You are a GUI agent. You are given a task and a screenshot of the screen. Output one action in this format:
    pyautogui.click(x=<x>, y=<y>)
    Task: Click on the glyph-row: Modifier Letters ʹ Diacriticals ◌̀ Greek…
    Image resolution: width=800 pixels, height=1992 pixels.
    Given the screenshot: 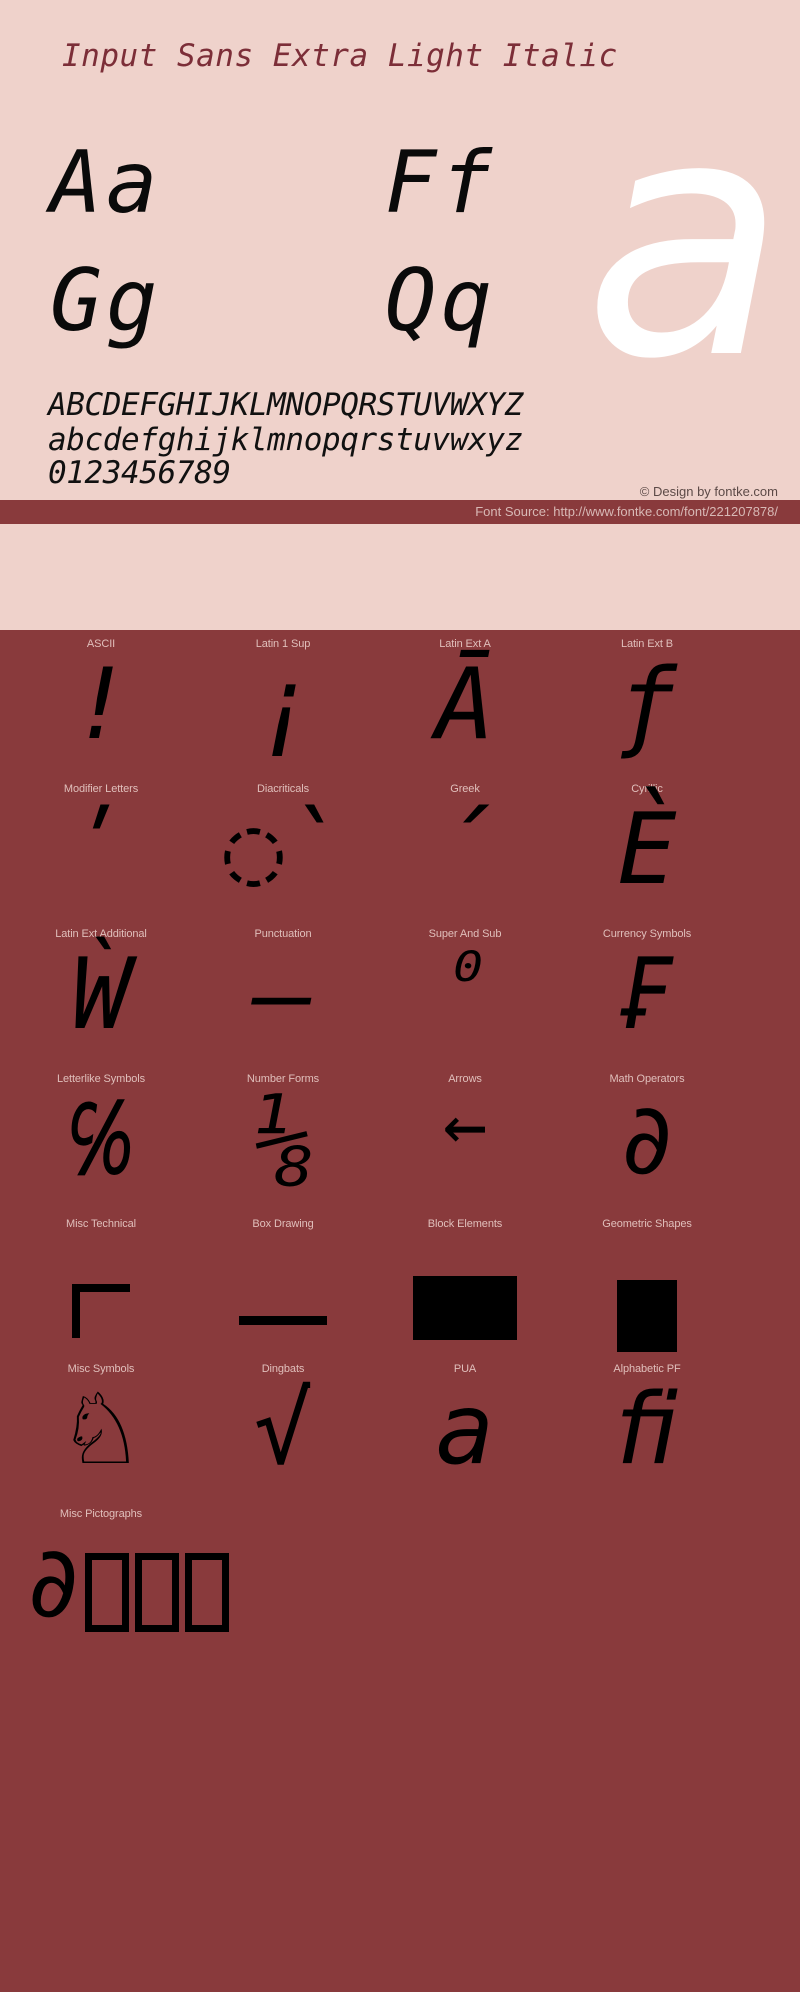 What is the action you would take?
    pyautogui.click(x=400, y=855)
    